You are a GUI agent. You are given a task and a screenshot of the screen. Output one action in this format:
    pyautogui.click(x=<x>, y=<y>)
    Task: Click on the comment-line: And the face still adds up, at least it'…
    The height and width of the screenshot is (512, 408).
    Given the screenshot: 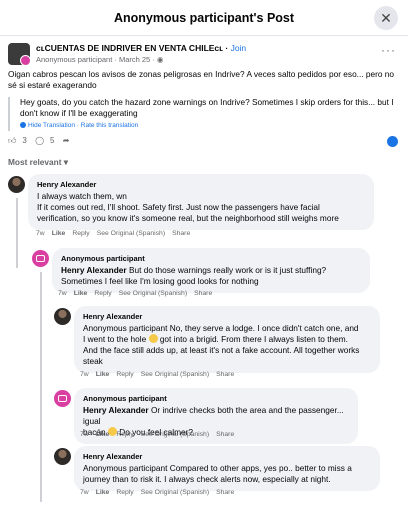 What is the action you would take?
    pyautogui.click(x=221, y=350)
    